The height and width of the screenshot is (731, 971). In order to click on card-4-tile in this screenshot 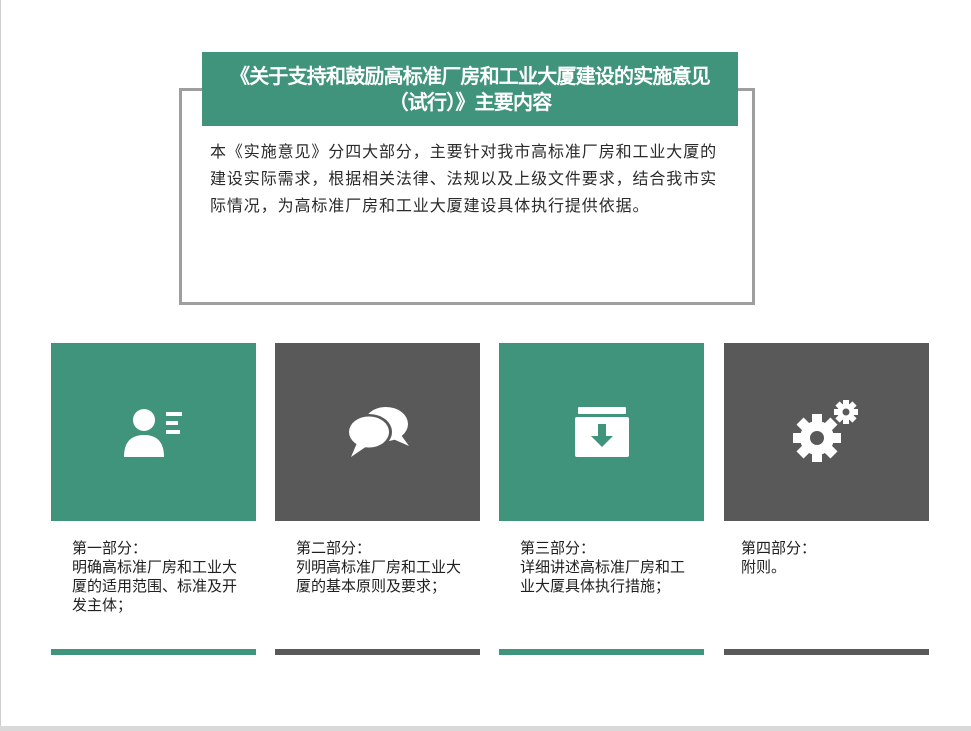, I will do `click(826, 432)`.